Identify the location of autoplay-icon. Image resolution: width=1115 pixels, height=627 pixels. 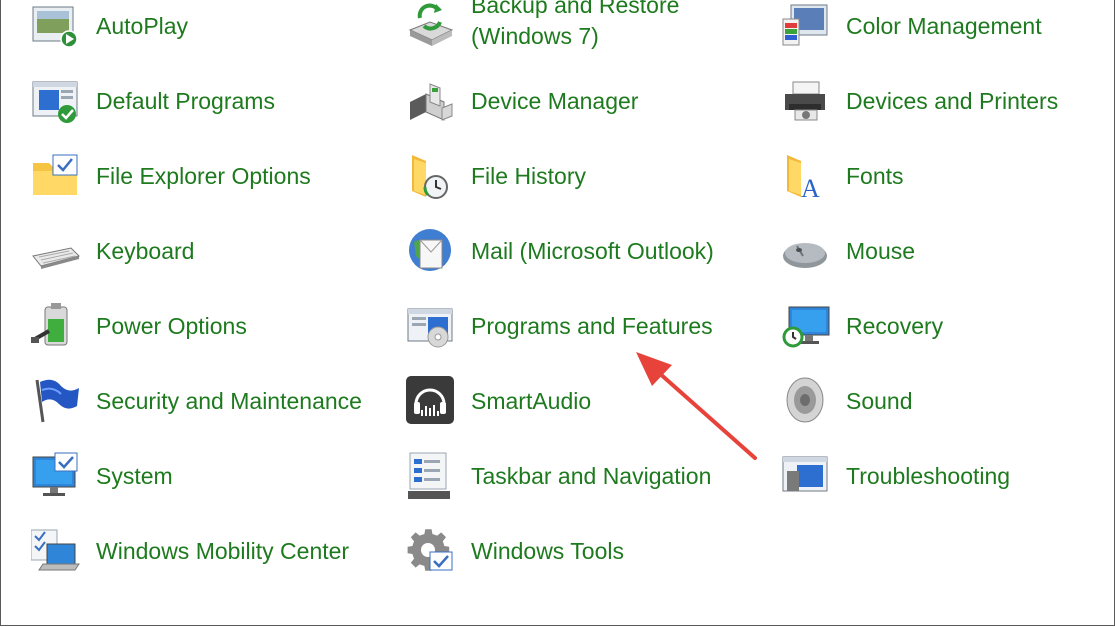
(55, 27).